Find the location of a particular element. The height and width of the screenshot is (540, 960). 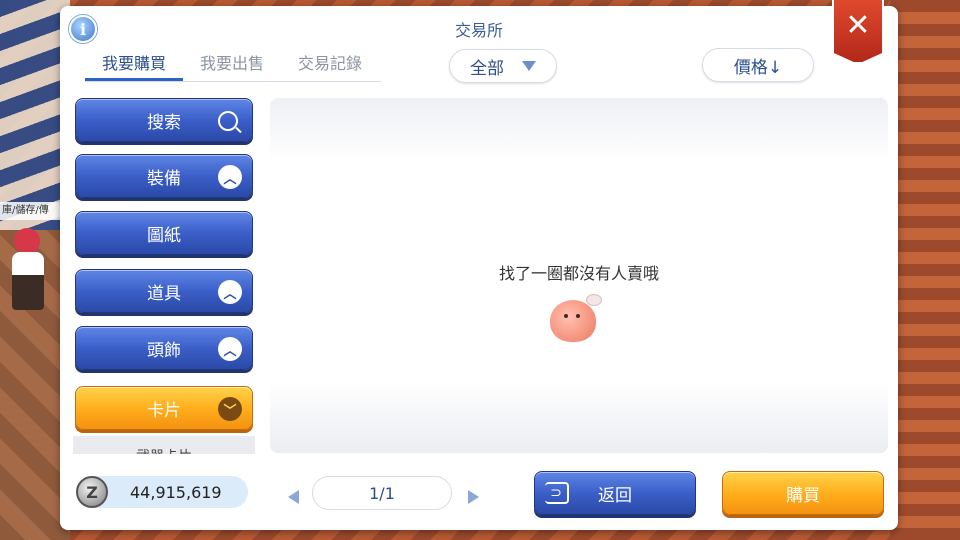

sidebar-item-label: 圖紙 is located at coordinates (164, 235).